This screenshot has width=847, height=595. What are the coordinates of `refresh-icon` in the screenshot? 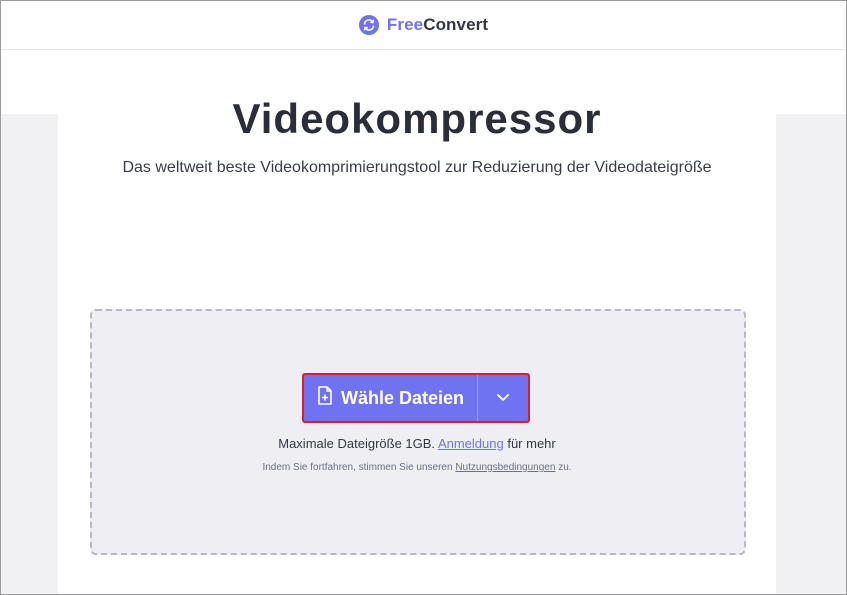 It's located at (368, 25).